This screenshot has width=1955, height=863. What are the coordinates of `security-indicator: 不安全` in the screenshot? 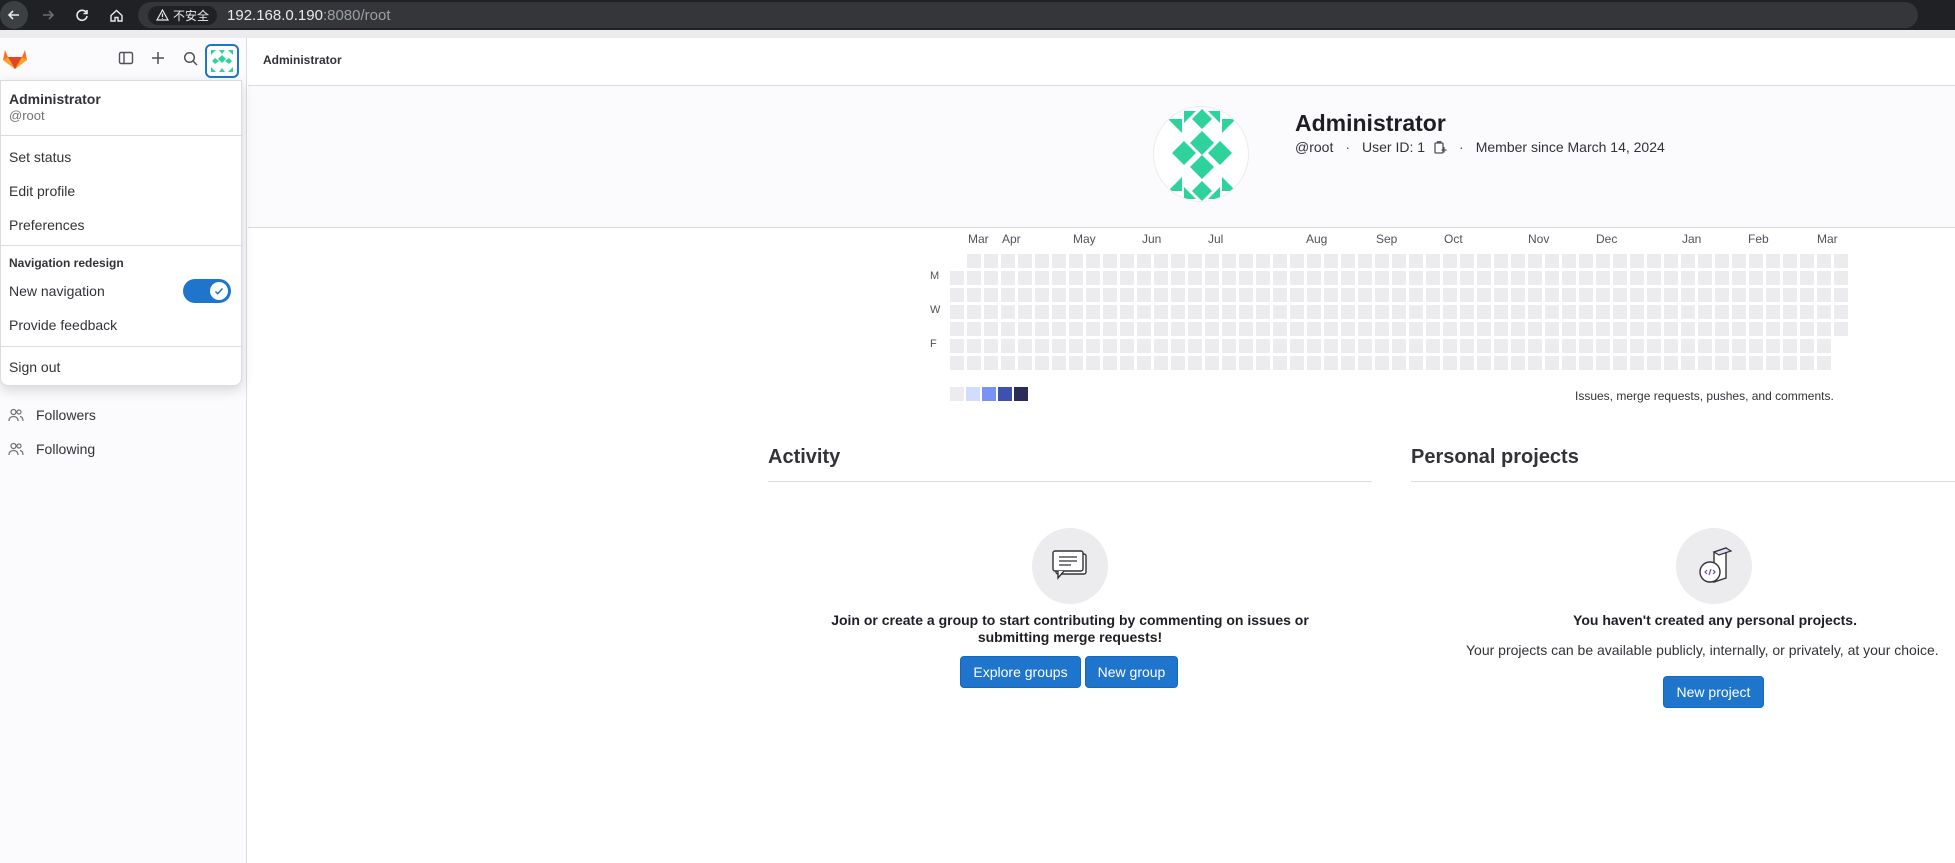 It's located at (183, 15).